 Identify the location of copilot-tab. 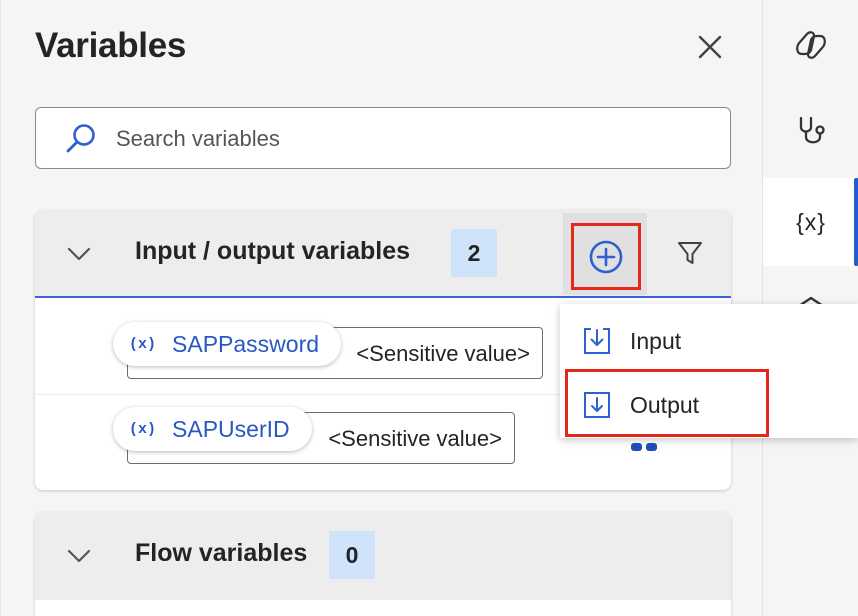
(810, 45).